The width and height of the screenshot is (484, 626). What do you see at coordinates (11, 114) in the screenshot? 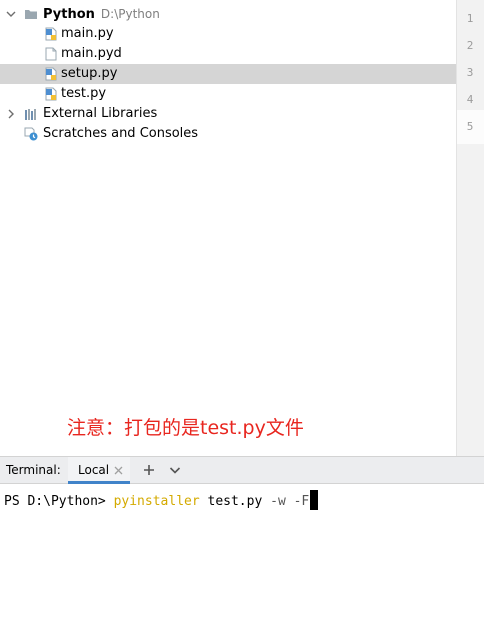
I see `chevron-right-icon` at bounding box center [11, 114].